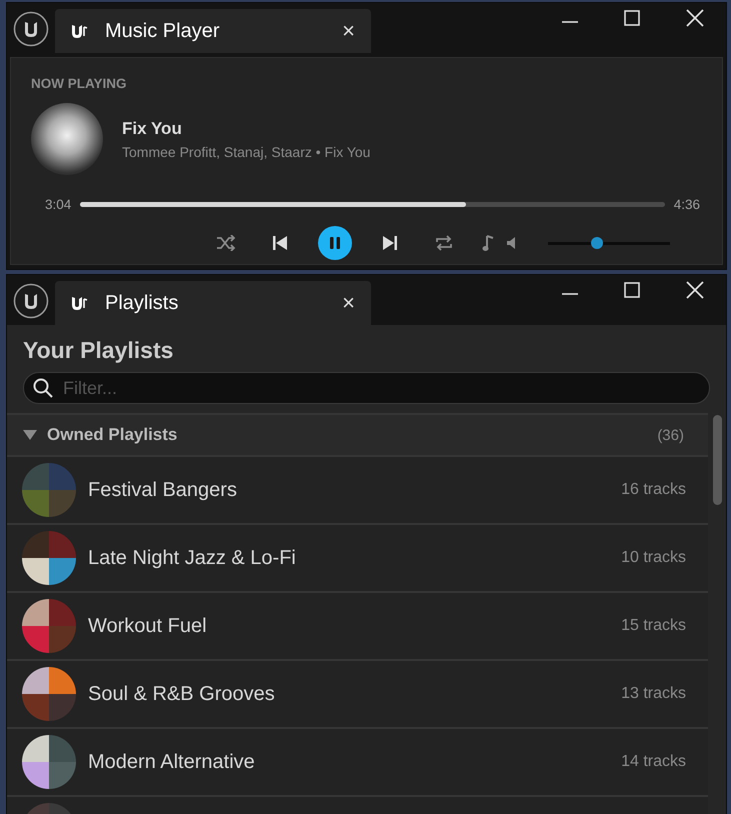 Image resolution: width=731 pixels, height=814 pixels. I want to click on total-time: 4:36, so click(687, 204).